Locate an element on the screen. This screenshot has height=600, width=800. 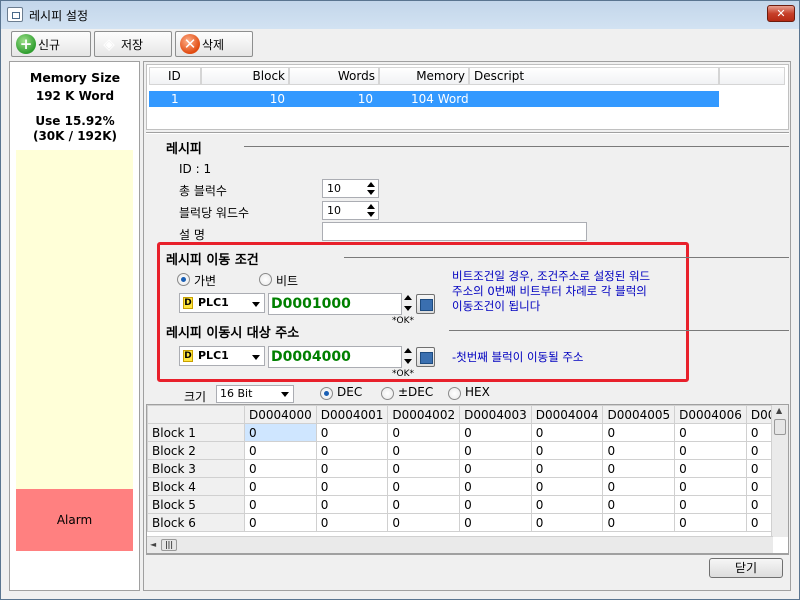
grid-column-header: D0004001 is located at coordinates (352, 414).